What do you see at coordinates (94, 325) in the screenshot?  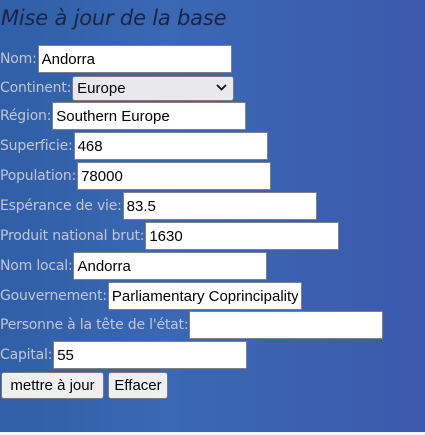 I see `chef-label: Personne à la tête de l'état:` at bounding box center [94, 325].